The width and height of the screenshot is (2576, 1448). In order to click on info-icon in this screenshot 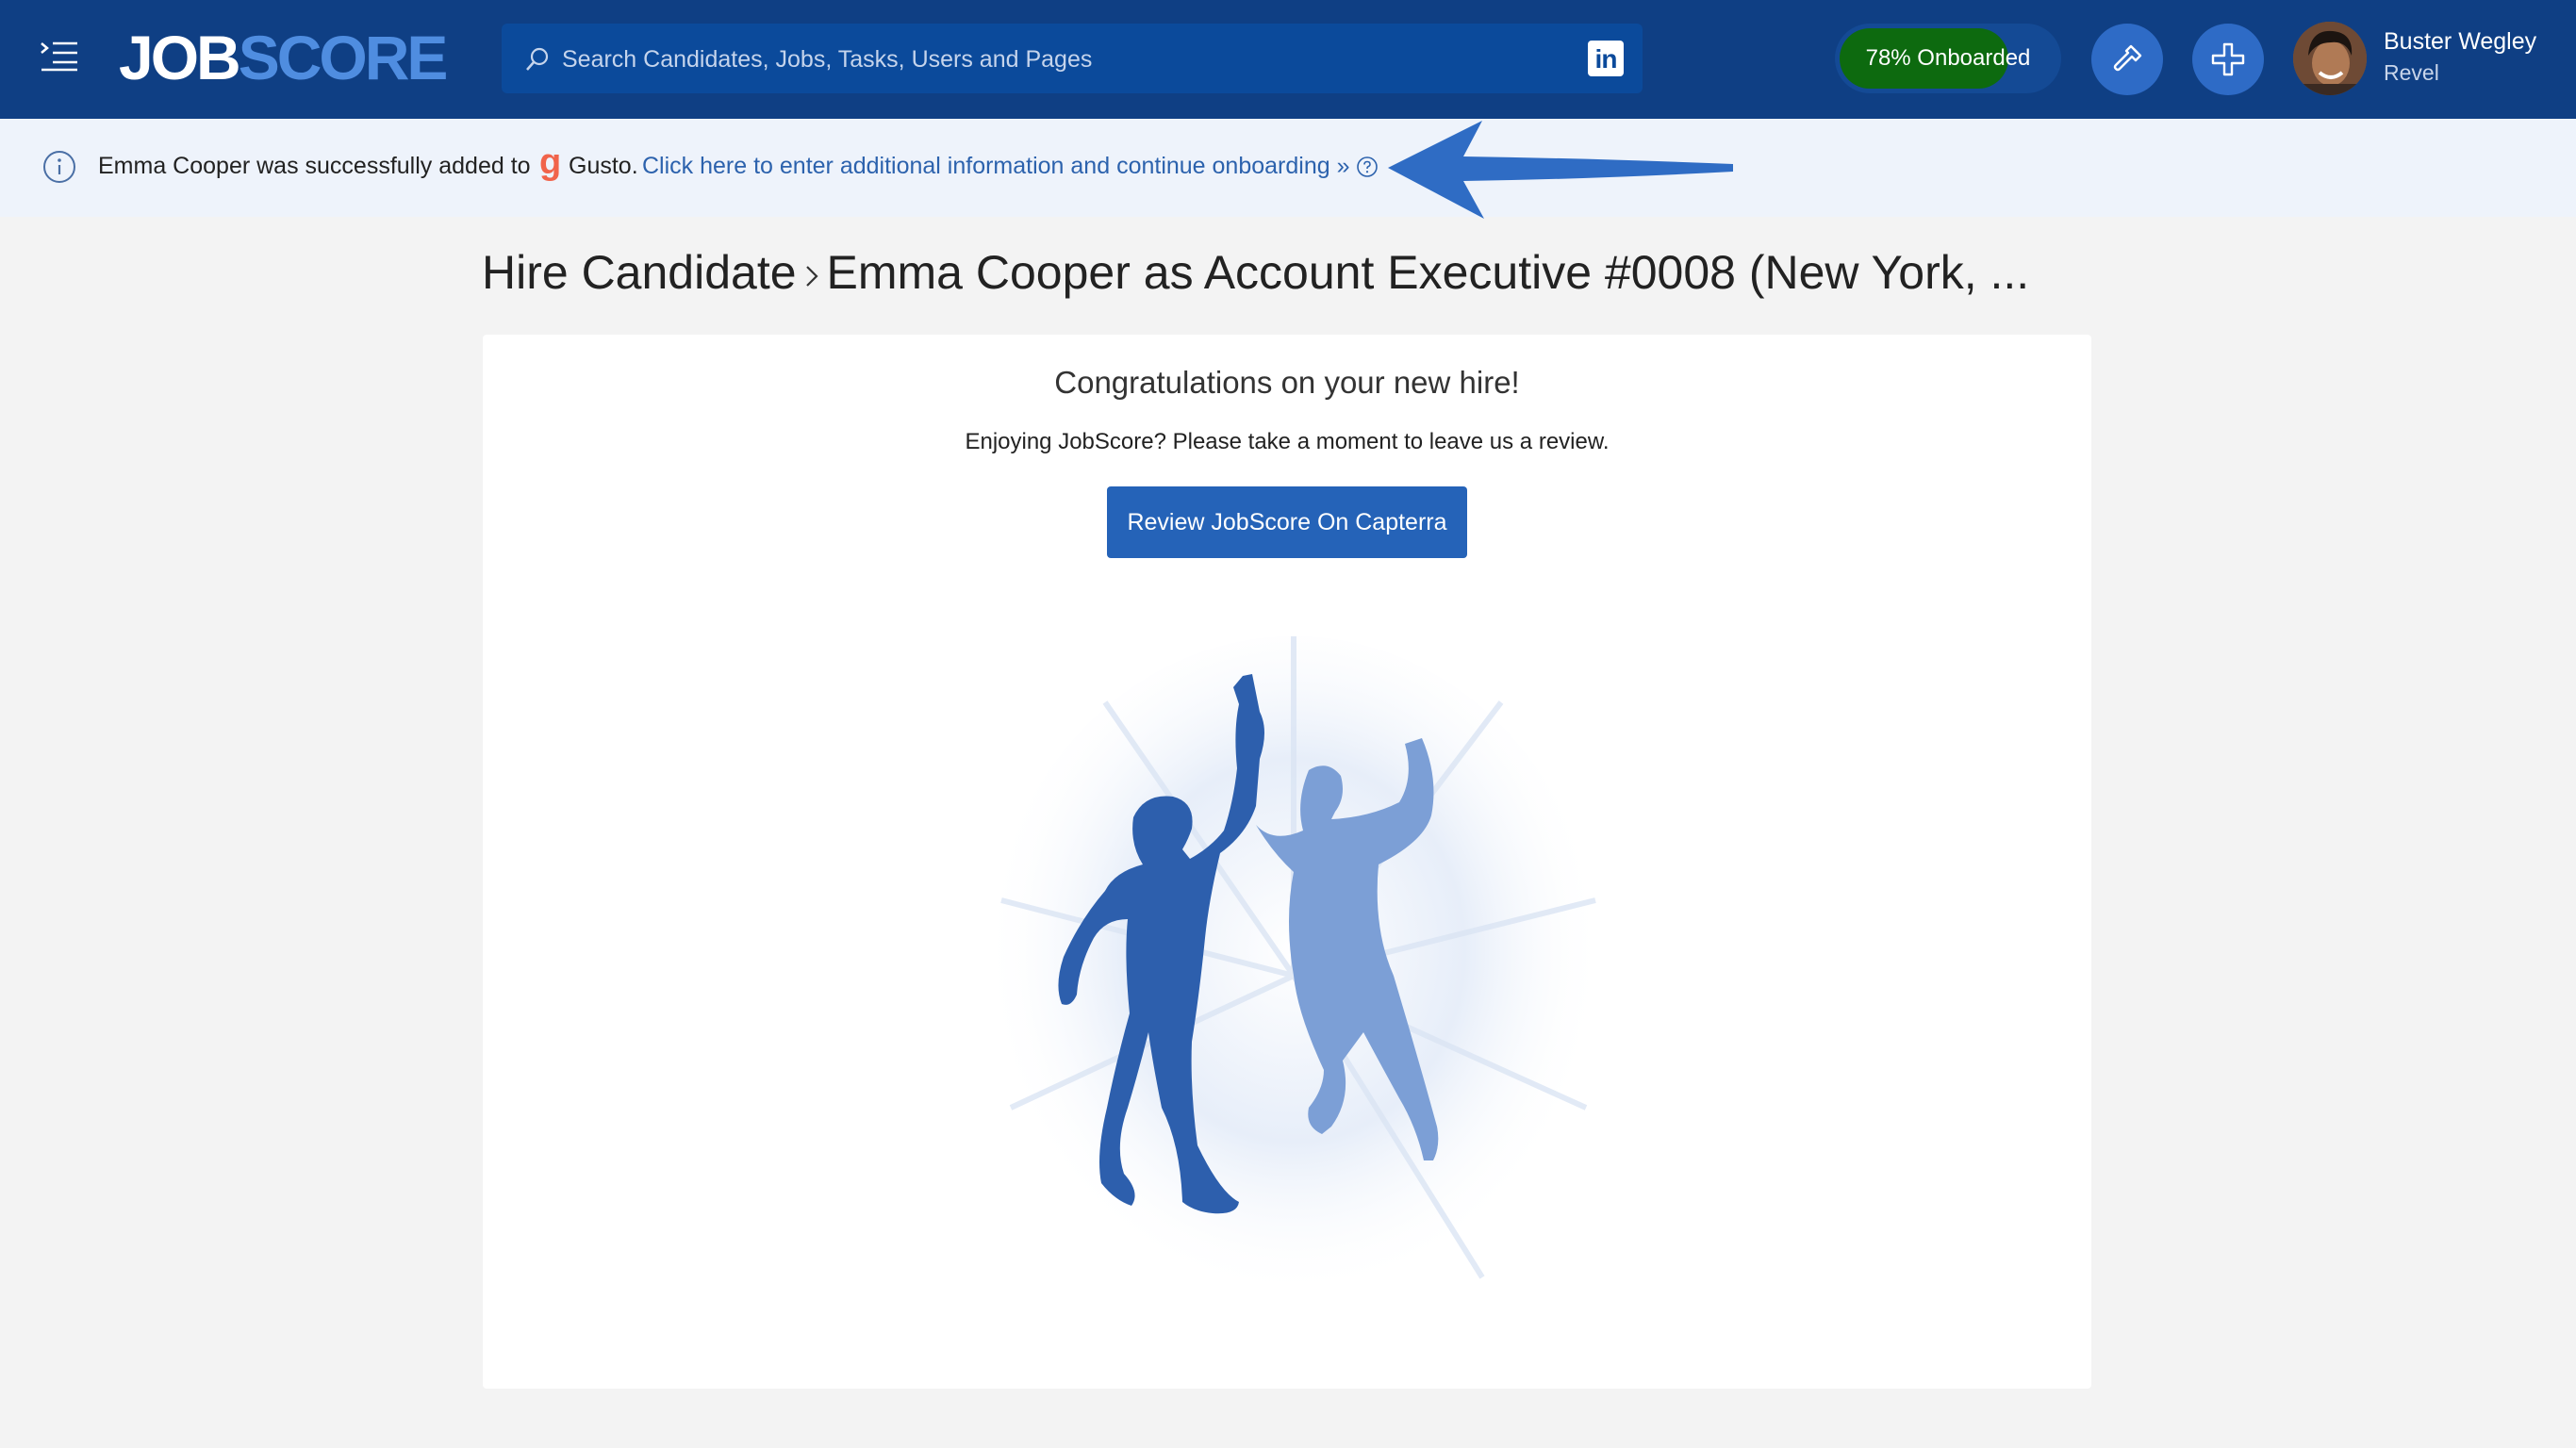, I will do `click(59, 167)`.